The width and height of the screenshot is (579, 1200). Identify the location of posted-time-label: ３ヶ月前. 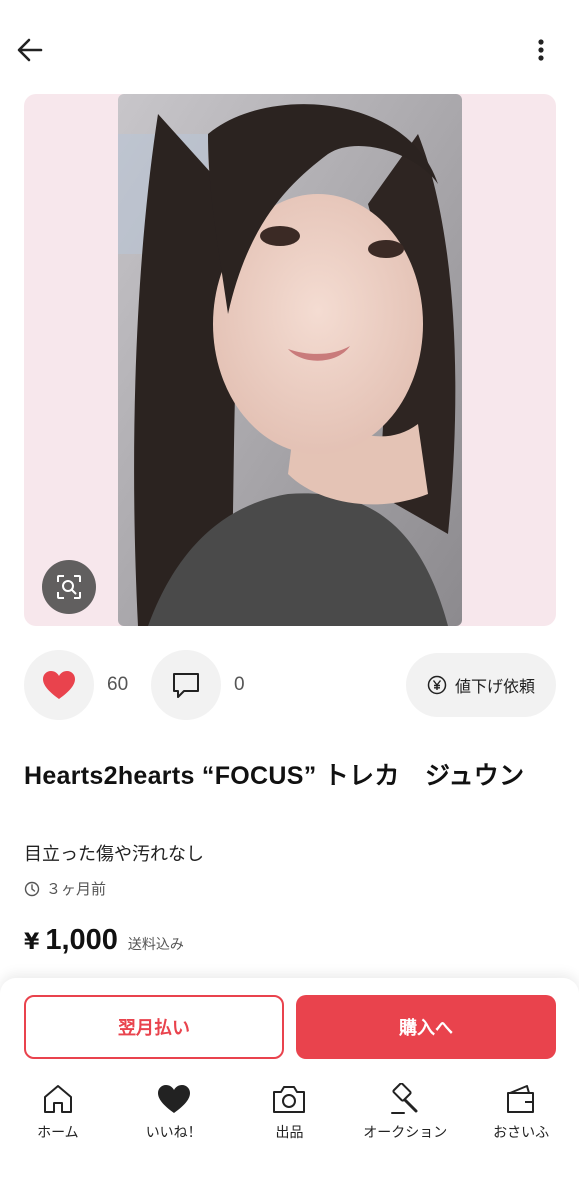
(76, 889).